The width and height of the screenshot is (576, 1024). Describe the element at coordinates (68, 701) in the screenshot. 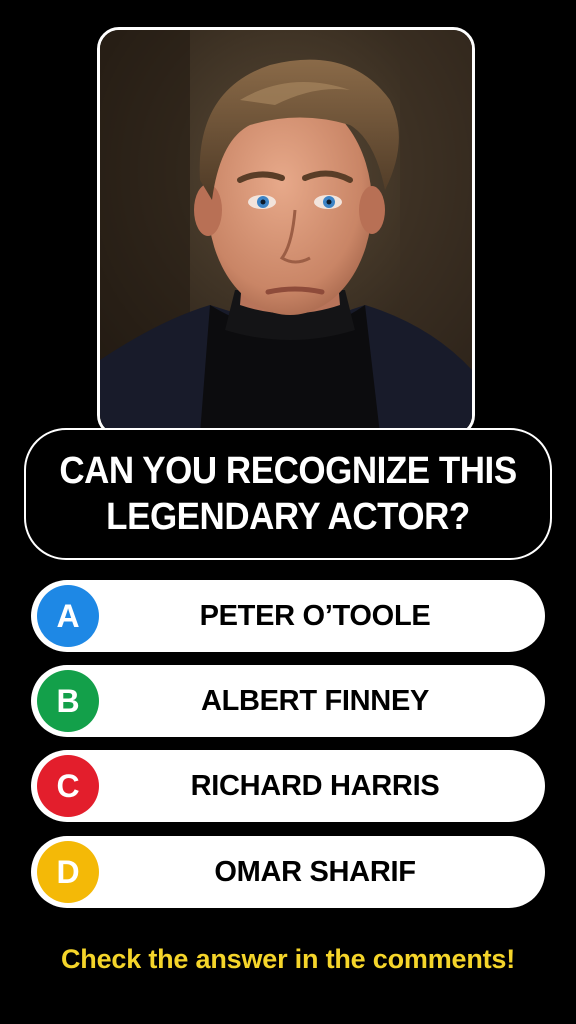

I see `answer-badge-b: B` at that location.